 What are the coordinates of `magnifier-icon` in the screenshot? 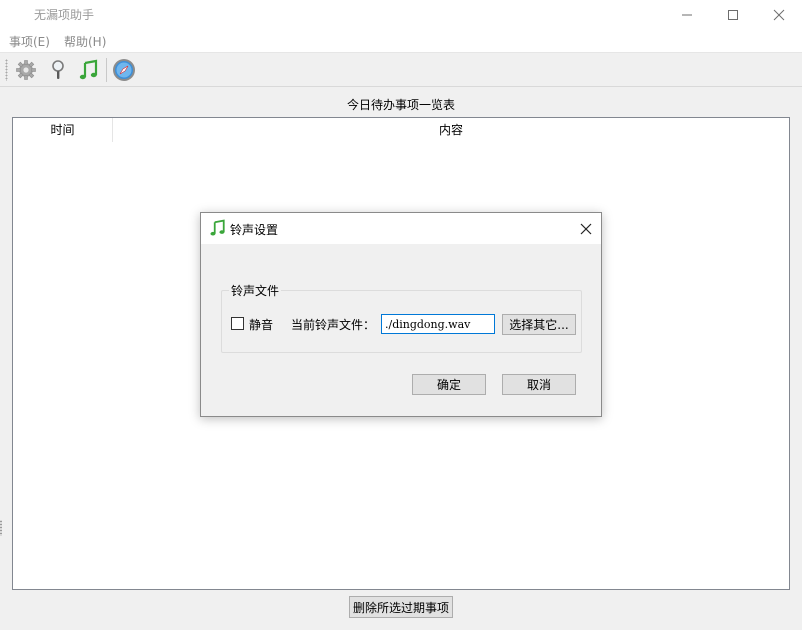 It's located at (58, 69).